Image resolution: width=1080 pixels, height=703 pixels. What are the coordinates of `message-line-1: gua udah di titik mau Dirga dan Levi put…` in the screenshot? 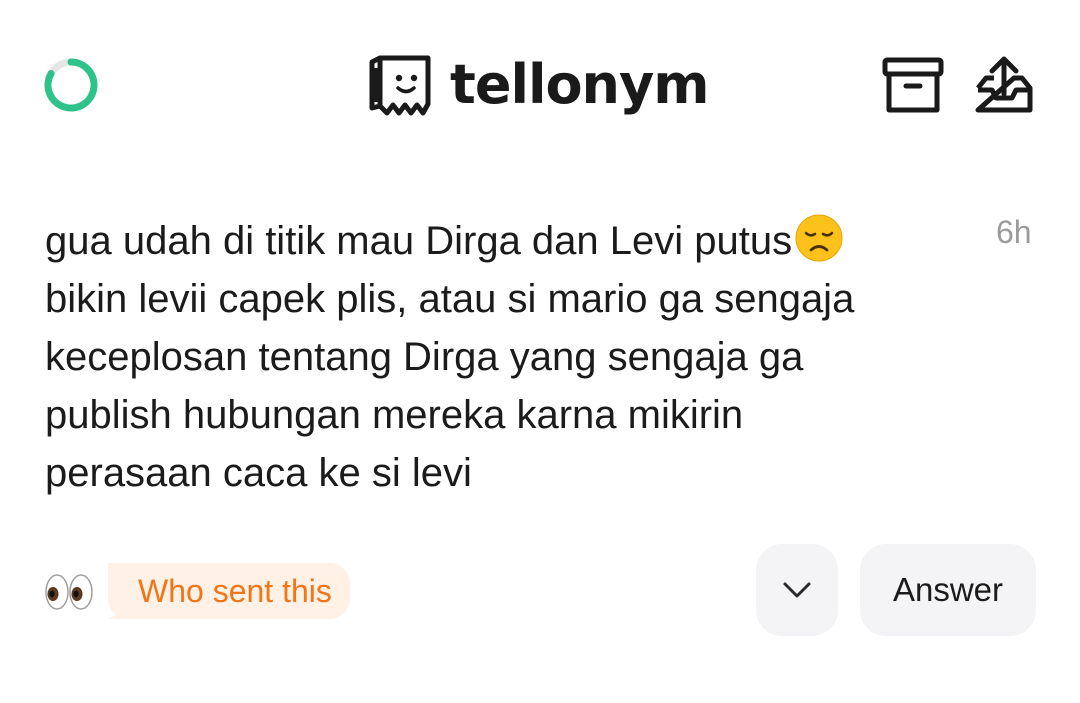 It's located at (500, 241).